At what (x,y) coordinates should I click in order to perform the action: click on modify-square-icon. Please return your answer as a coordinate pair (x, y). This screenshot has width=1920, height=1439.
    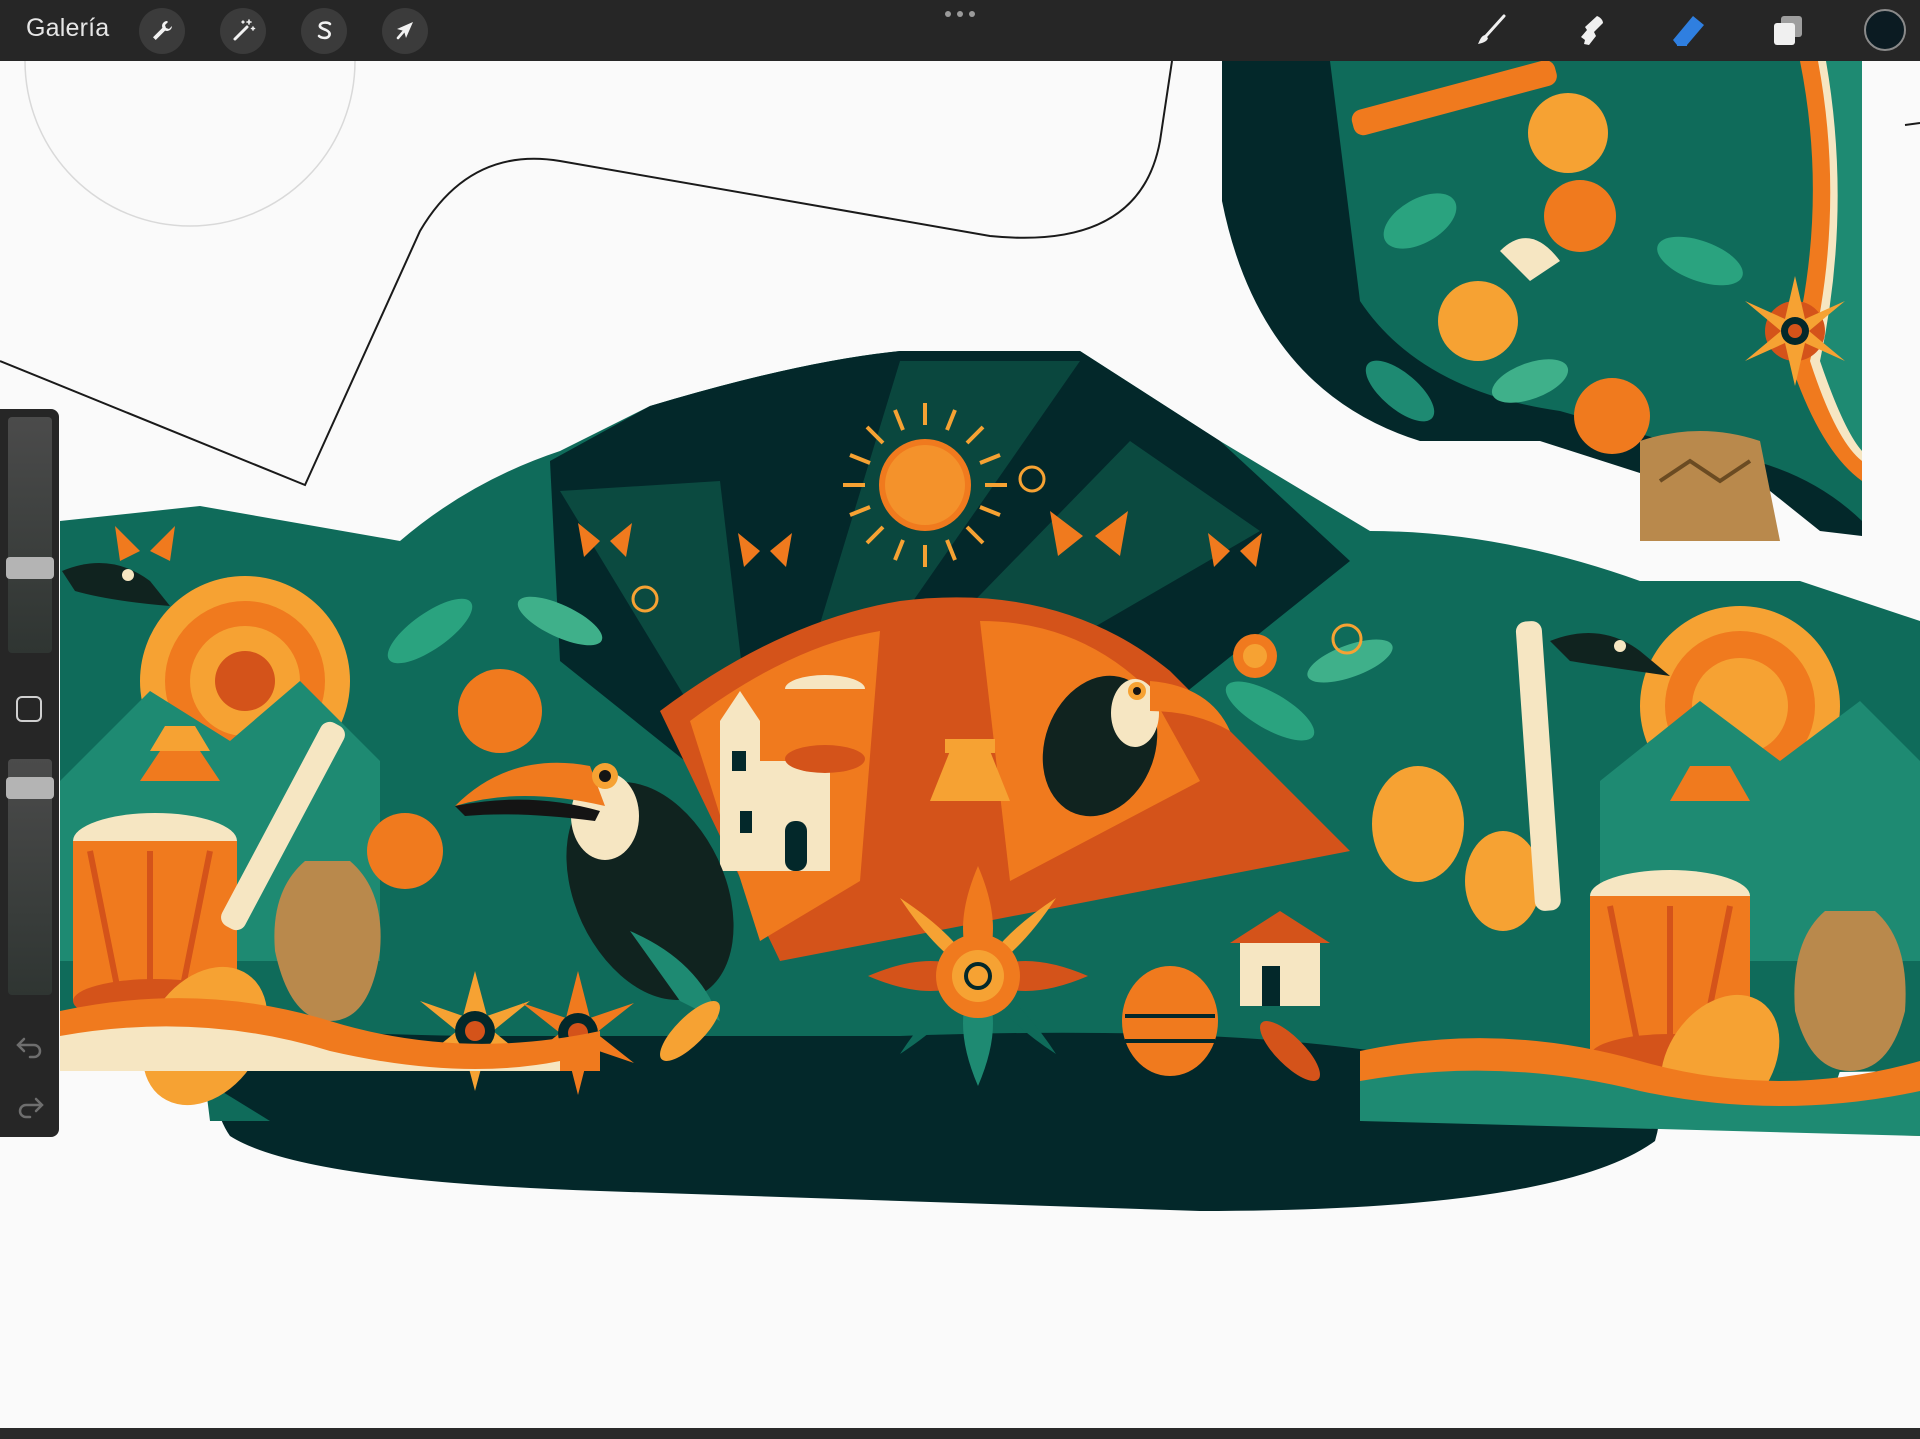
    Looking at the image, I should click on (29, 709).